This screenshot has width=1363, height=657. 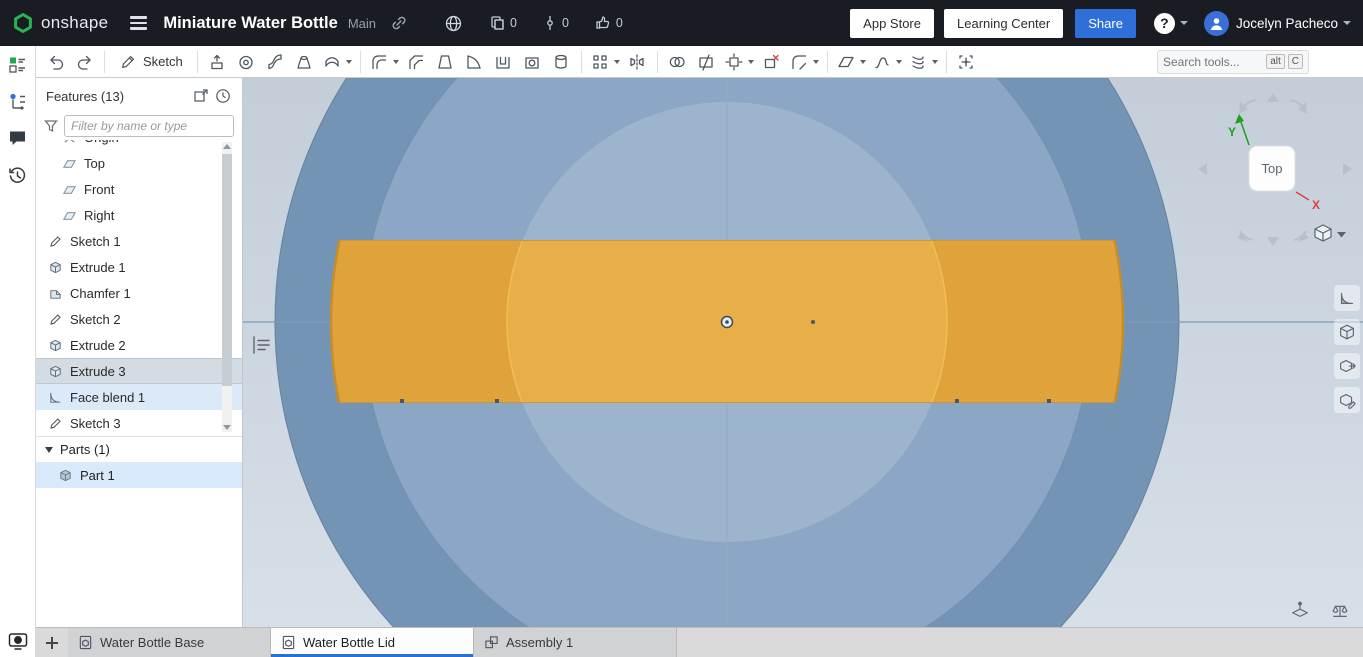 I want to click on screen-capture-icon, so click(x=18, y=641).